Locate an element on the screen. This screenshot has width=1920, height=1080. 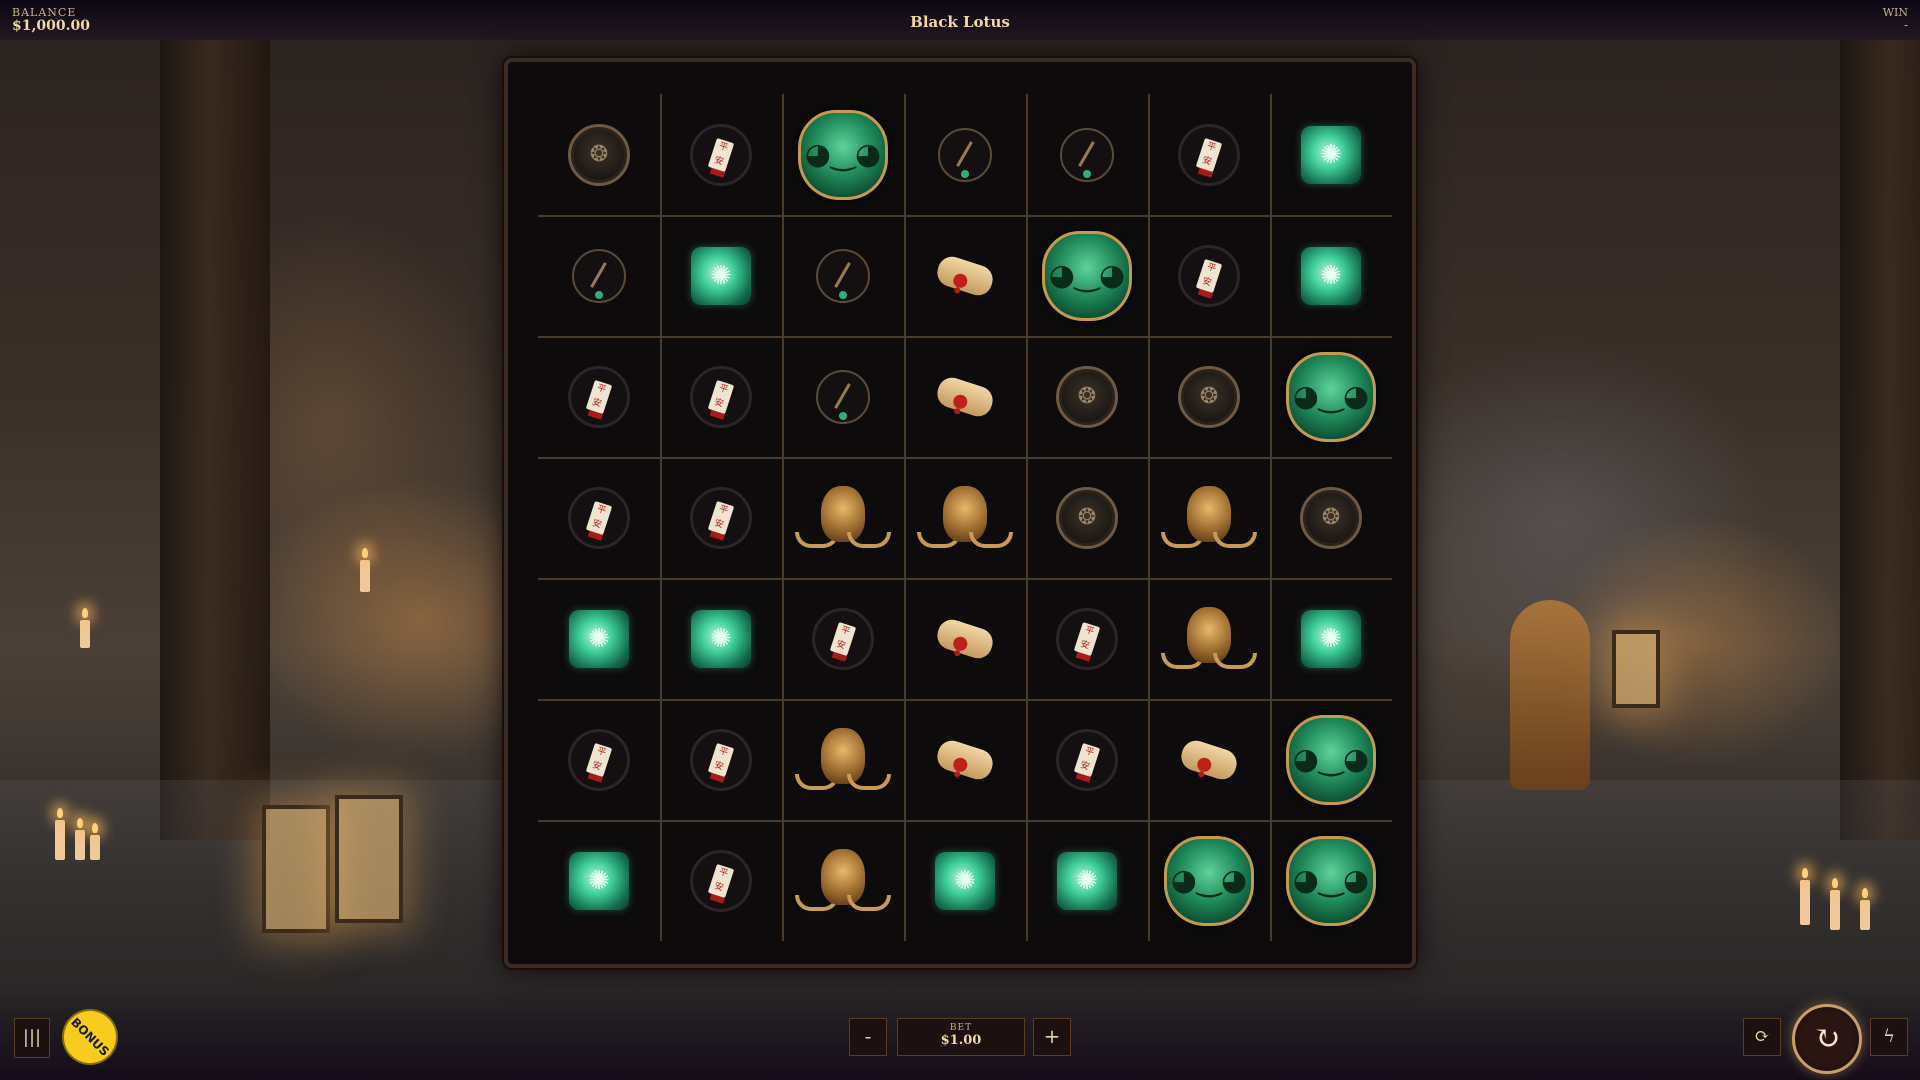
menu-icon: ||| is located at coordinates (32, 1037).